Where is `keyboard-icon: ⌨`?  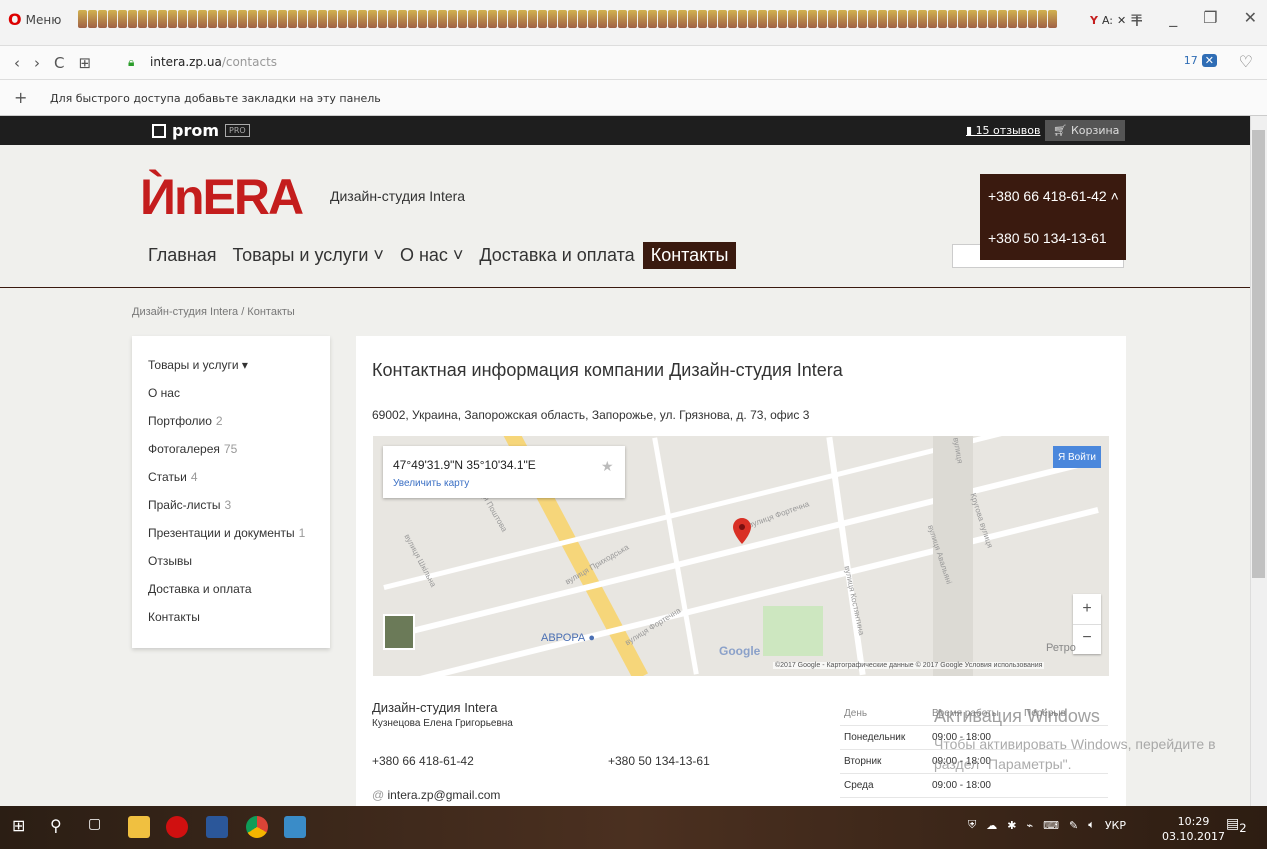
keyboard-icon: ⌨ is located at coordinates (1051, 825).